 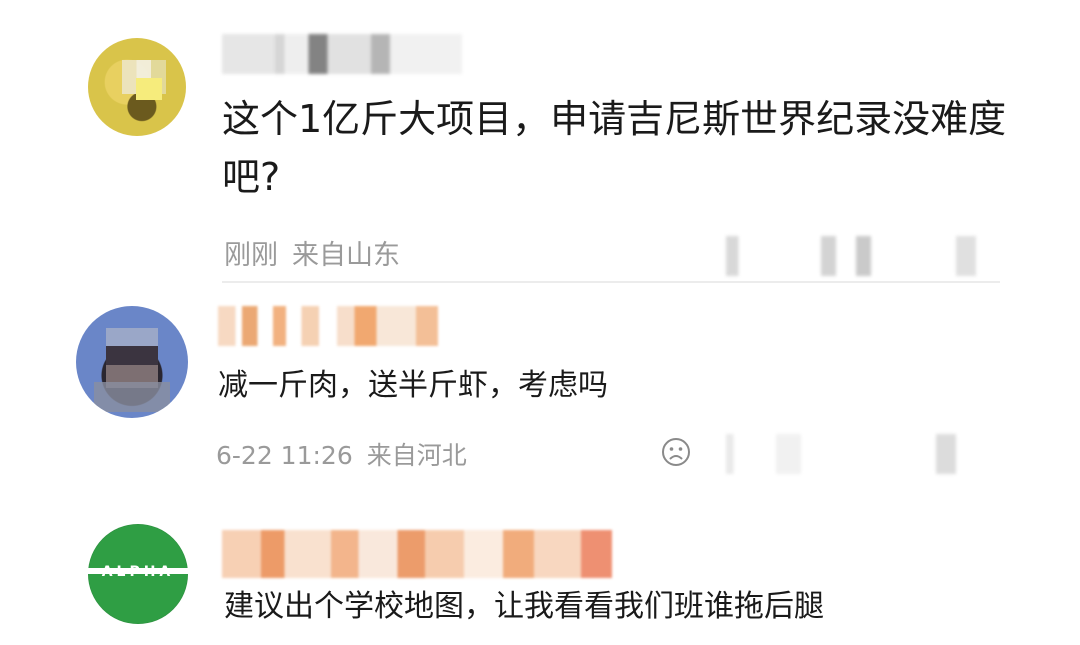 I want to click on avatar: ALPHA, so click(x=138, y=574).